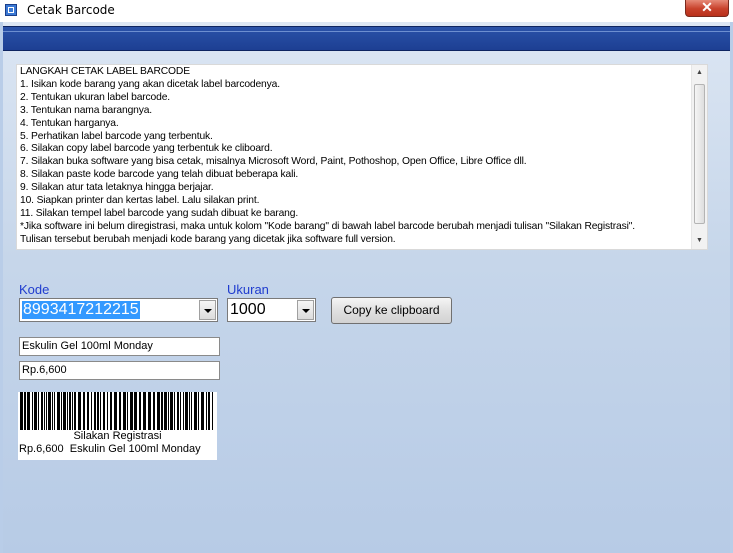 The width and height of the screenshot is (733, 553). Describe the element at coordinates (271, 310) in the screenshot. I see `ukuran-combobox: 1000` at that location.